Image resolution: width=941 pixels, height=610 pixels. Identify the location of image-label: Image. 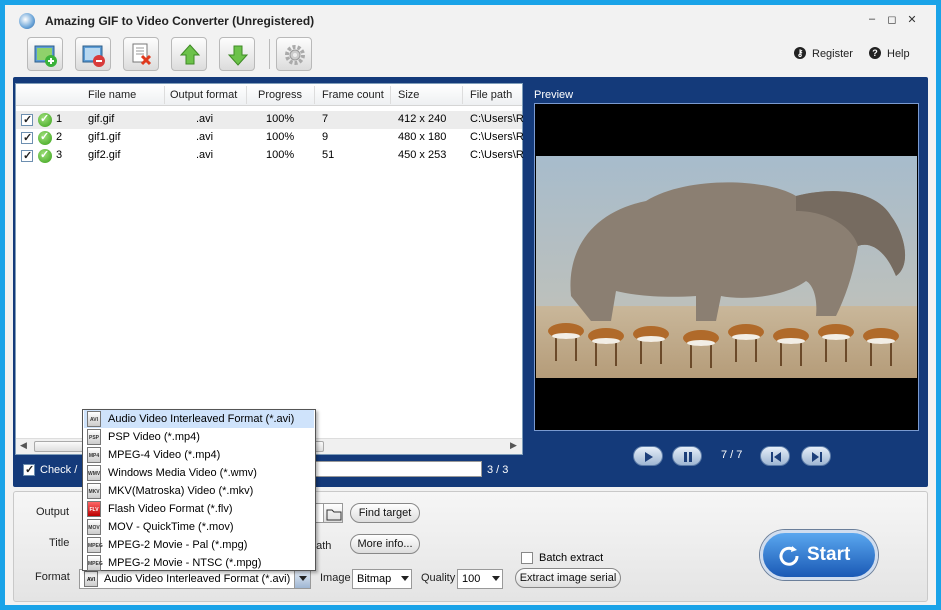
(335, 578).